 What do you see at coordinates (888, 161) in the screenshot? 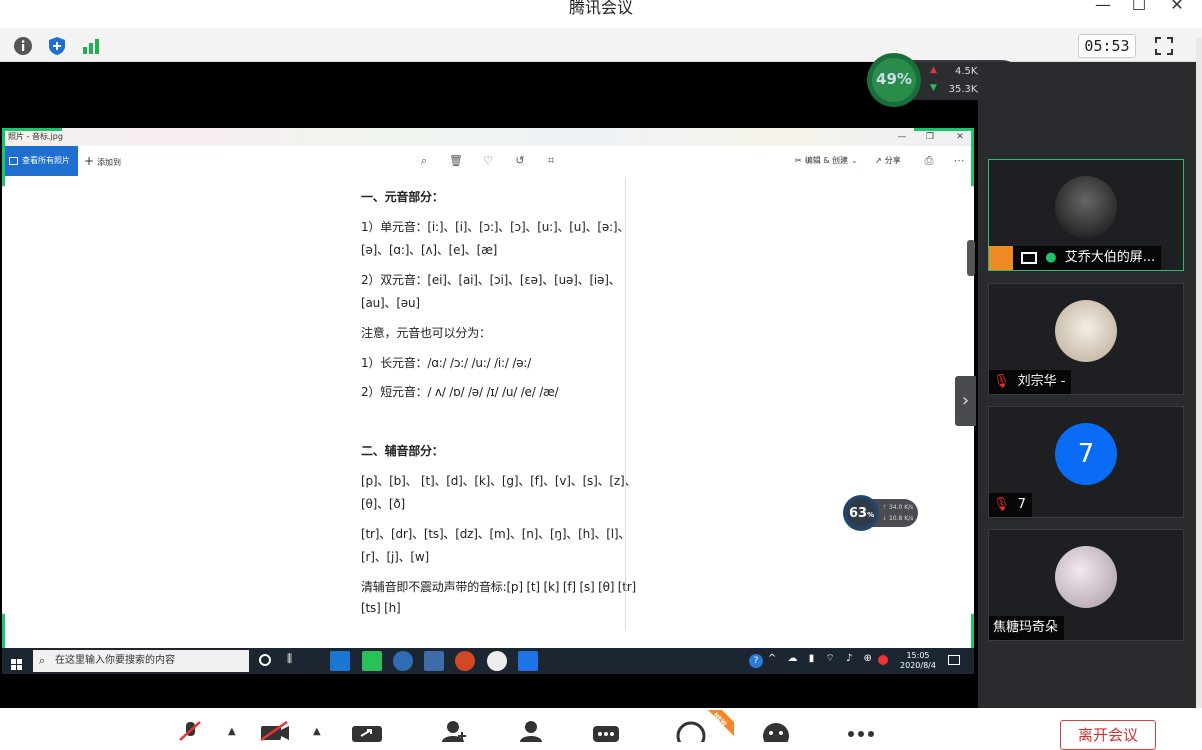
I see `share-button: ↗ 分享` at bounding box center [888, 161].